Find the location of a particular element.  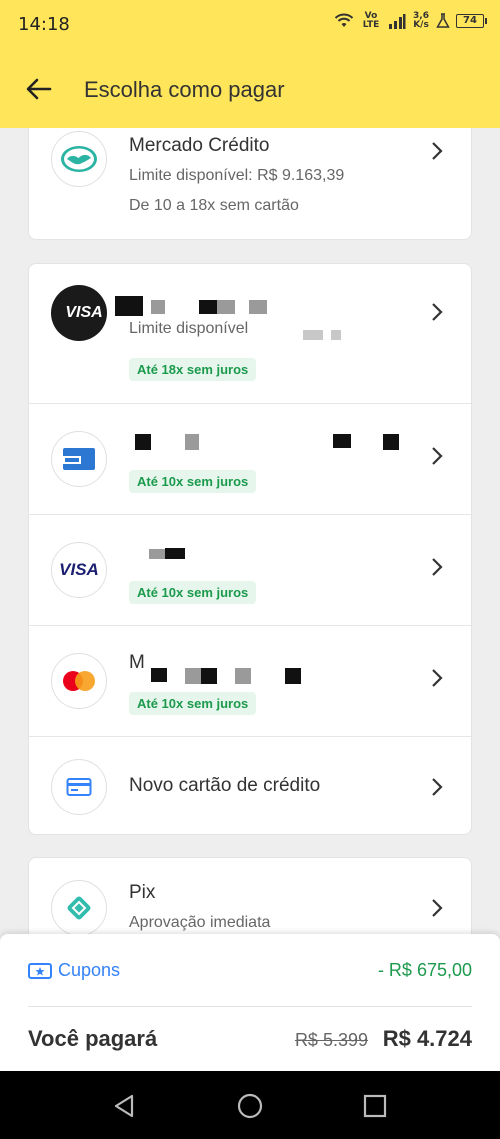

nav-back-icon is located at coordinates (125, 1106).